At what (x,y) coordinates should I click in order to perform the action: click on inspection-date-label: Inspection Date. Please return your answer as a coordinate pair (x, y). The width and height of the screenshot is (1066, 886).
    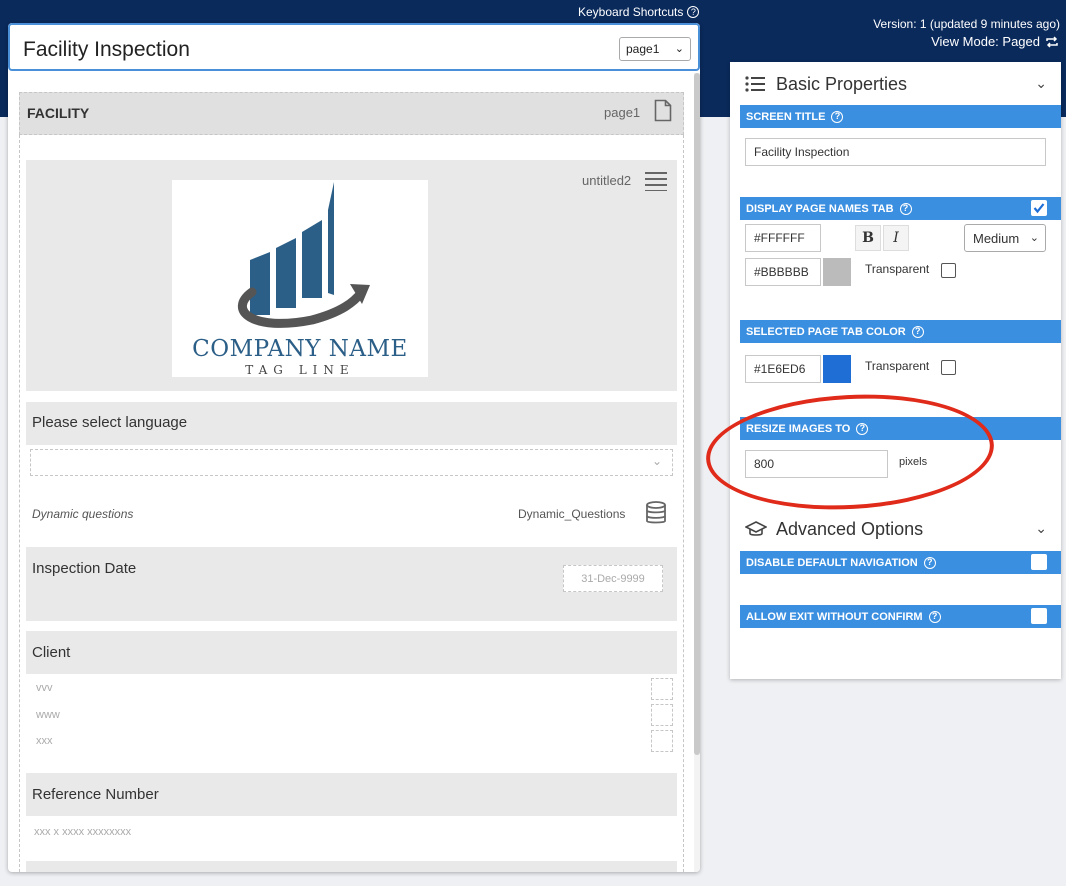
    Looking at the image, I should click on (84, 568).